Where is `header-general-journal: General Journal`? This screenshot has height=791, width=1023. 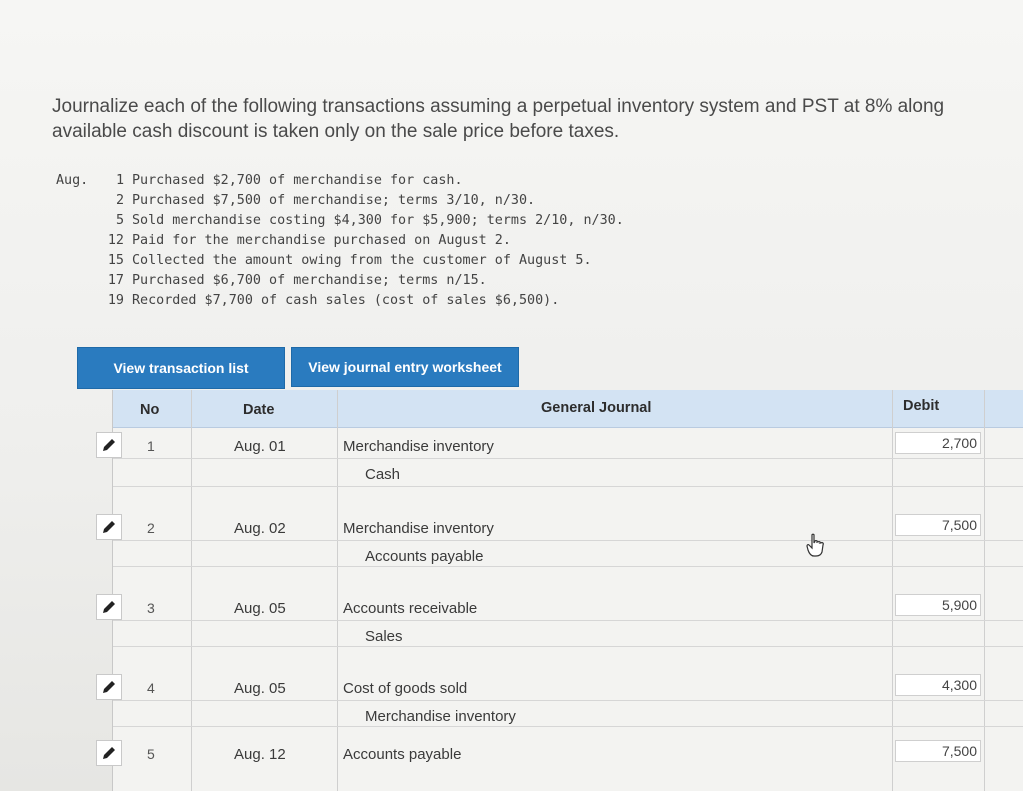
header-general-journal: General Journal is located at coordinates (596, 408).